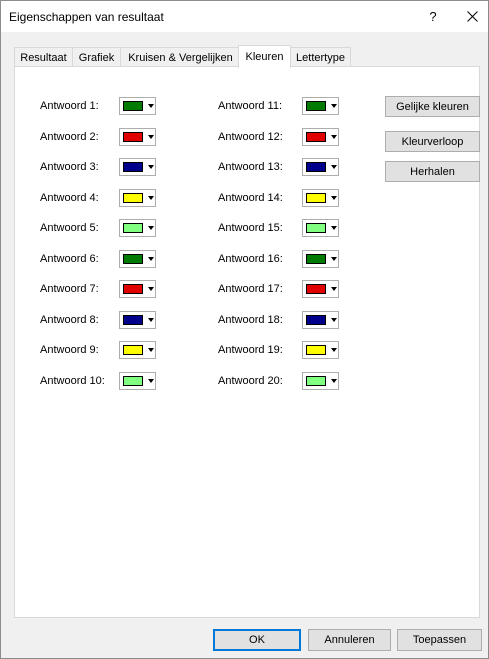  What do you see at coordinates (320, 57) in the screenshot?
I see `tab-lettertype: Lettertype` at bounding box center [320, 57].